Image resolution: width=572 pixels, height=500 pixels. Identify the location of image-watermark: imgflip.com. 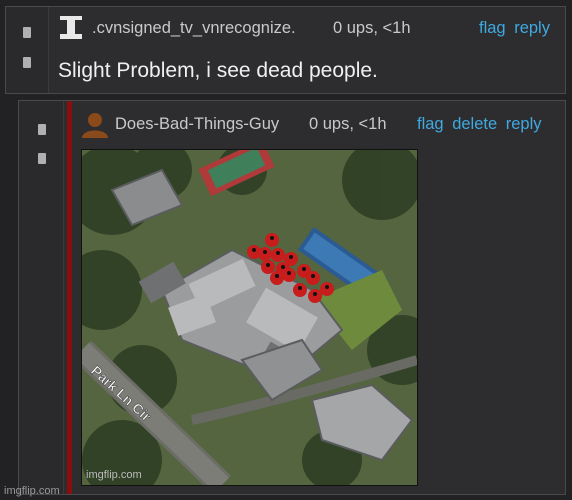
(114, 475).